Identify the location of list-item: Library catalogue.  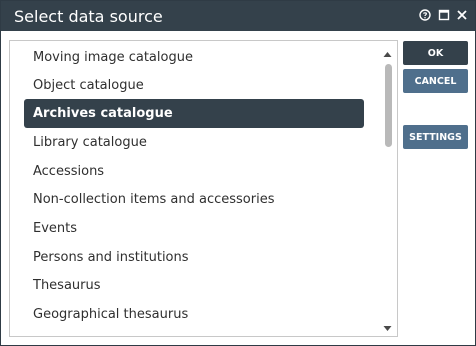
(194, 142).